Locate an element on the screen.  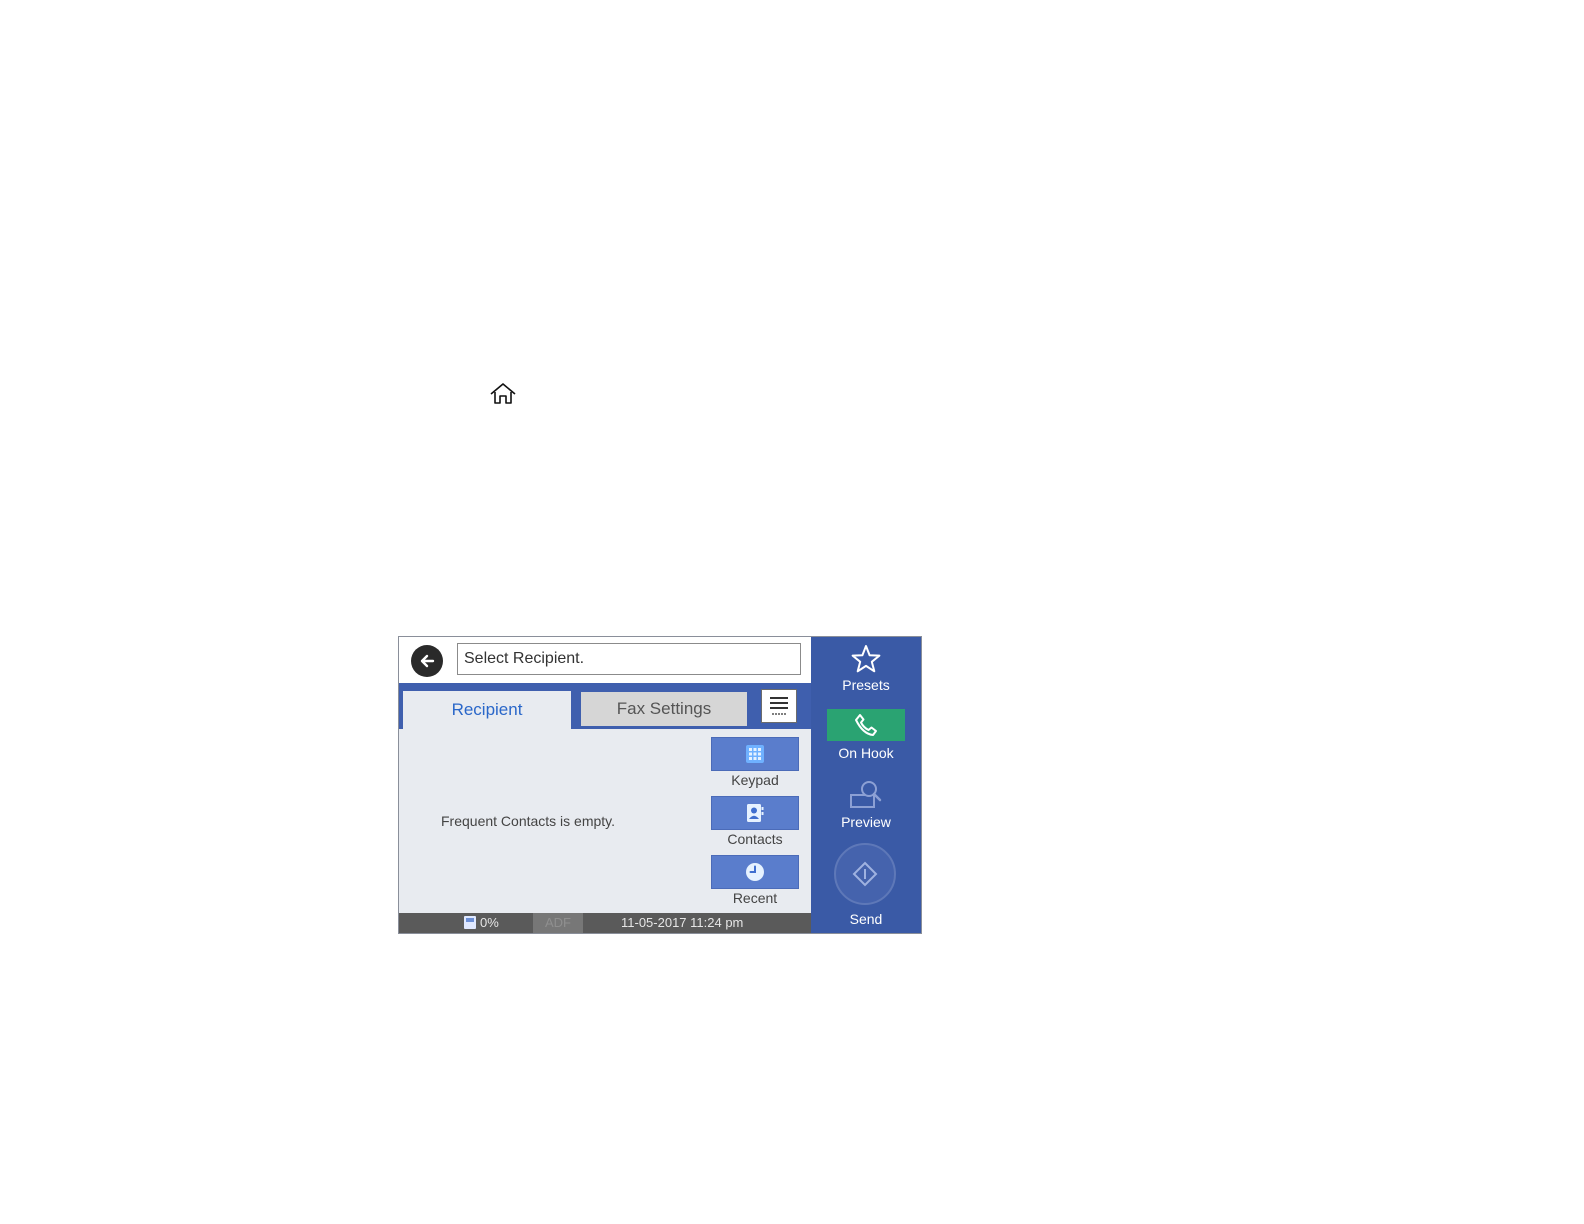
recipient-field: Select Recipient. is located at coordinates (629, 659).